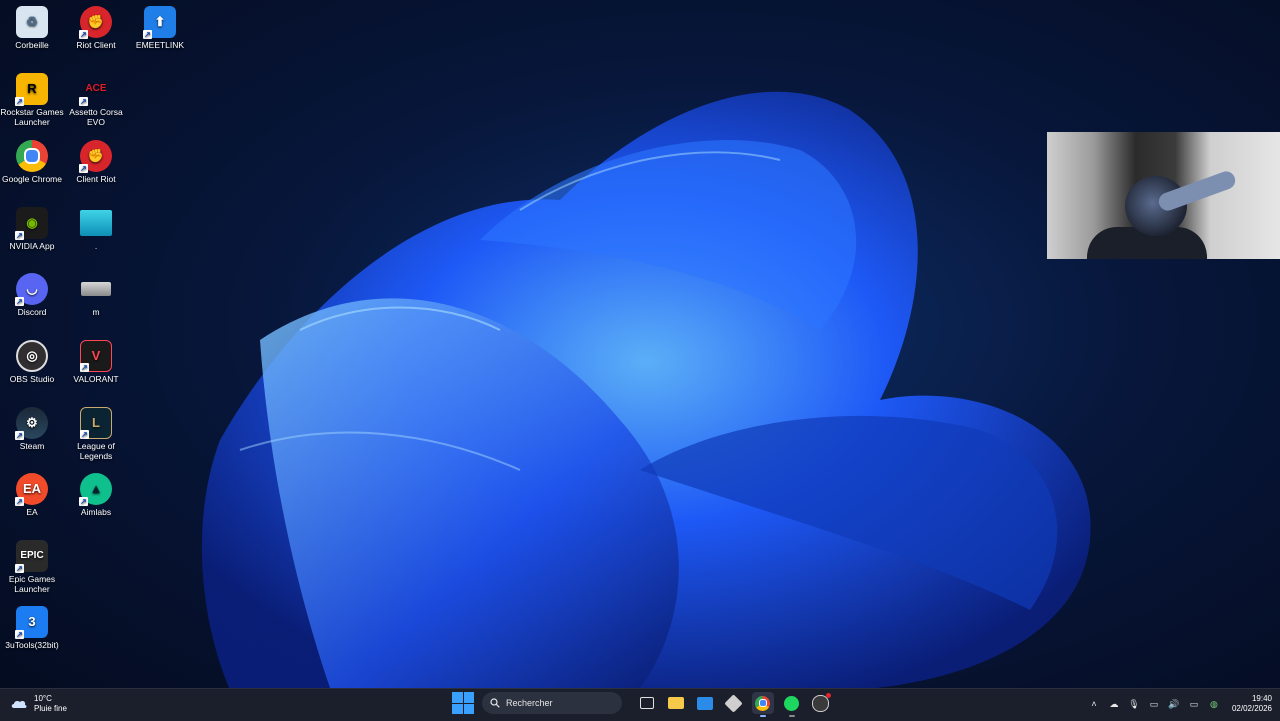 This screenshot has height=721, width=1280. I want to click on desktop-icon-label: Assetto Corsa EVO, so click(96, 117).